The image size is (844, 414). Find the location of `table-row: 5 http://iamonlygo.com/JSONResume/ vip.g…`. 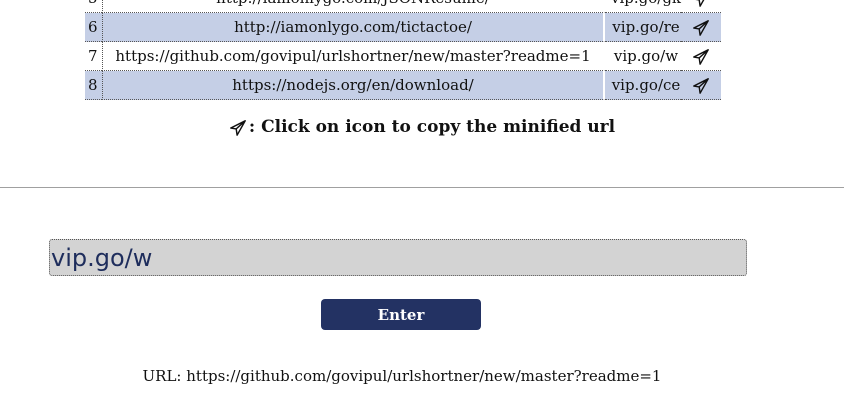

table-row: 5 http://iamonlygo.com/JSONResume/ vip.g… is located at coordinates (403, 6).